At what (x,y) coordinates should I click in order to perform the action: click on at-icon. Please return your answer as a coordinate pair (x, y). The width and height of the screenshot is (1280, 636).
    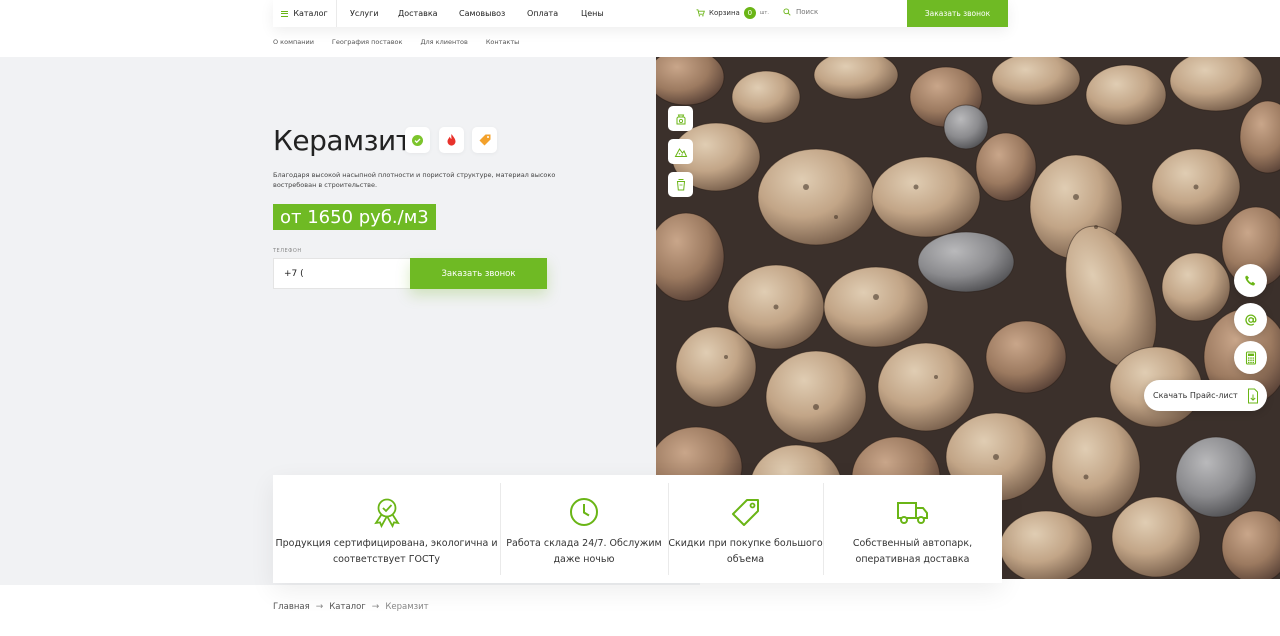
    Looking at the image, I should click on (1250, 320).